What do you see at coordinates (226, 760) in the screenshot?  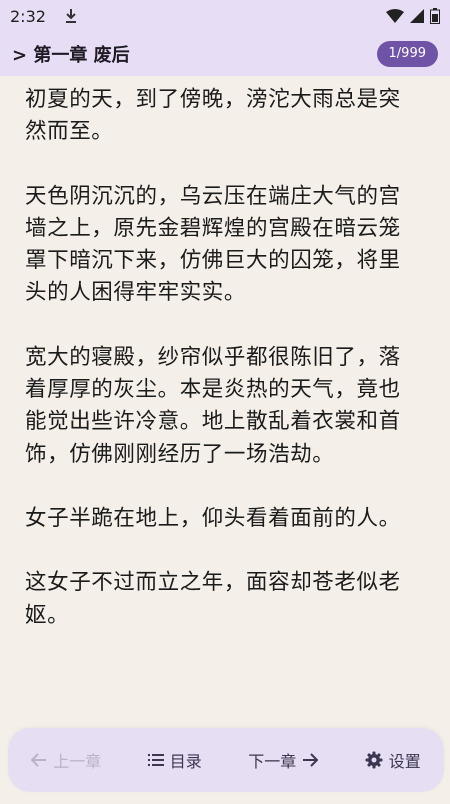 I see `bottom-navigation-bar: 上一章 目录 下一章 设置` at bounding box center [226, 760].